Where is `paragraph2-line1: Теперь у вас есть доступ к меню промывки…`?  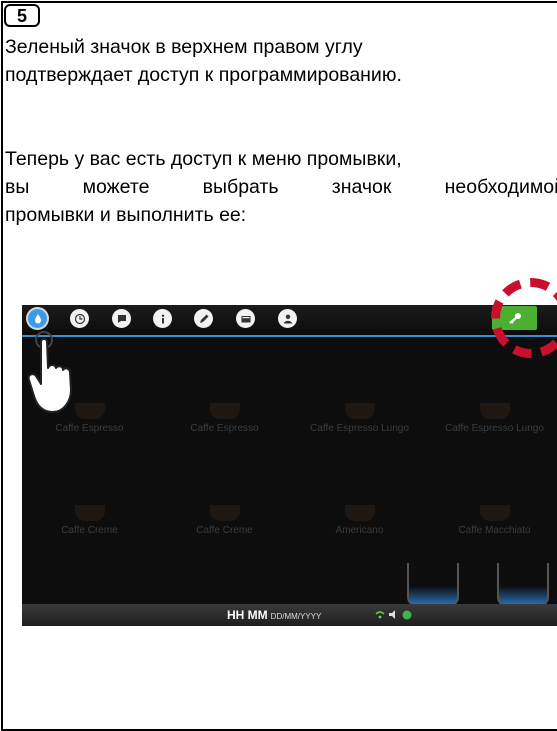 paragraph2-line1: Теперь у вас есть доступ к меню промывки… is located at coordinates (203, 159).